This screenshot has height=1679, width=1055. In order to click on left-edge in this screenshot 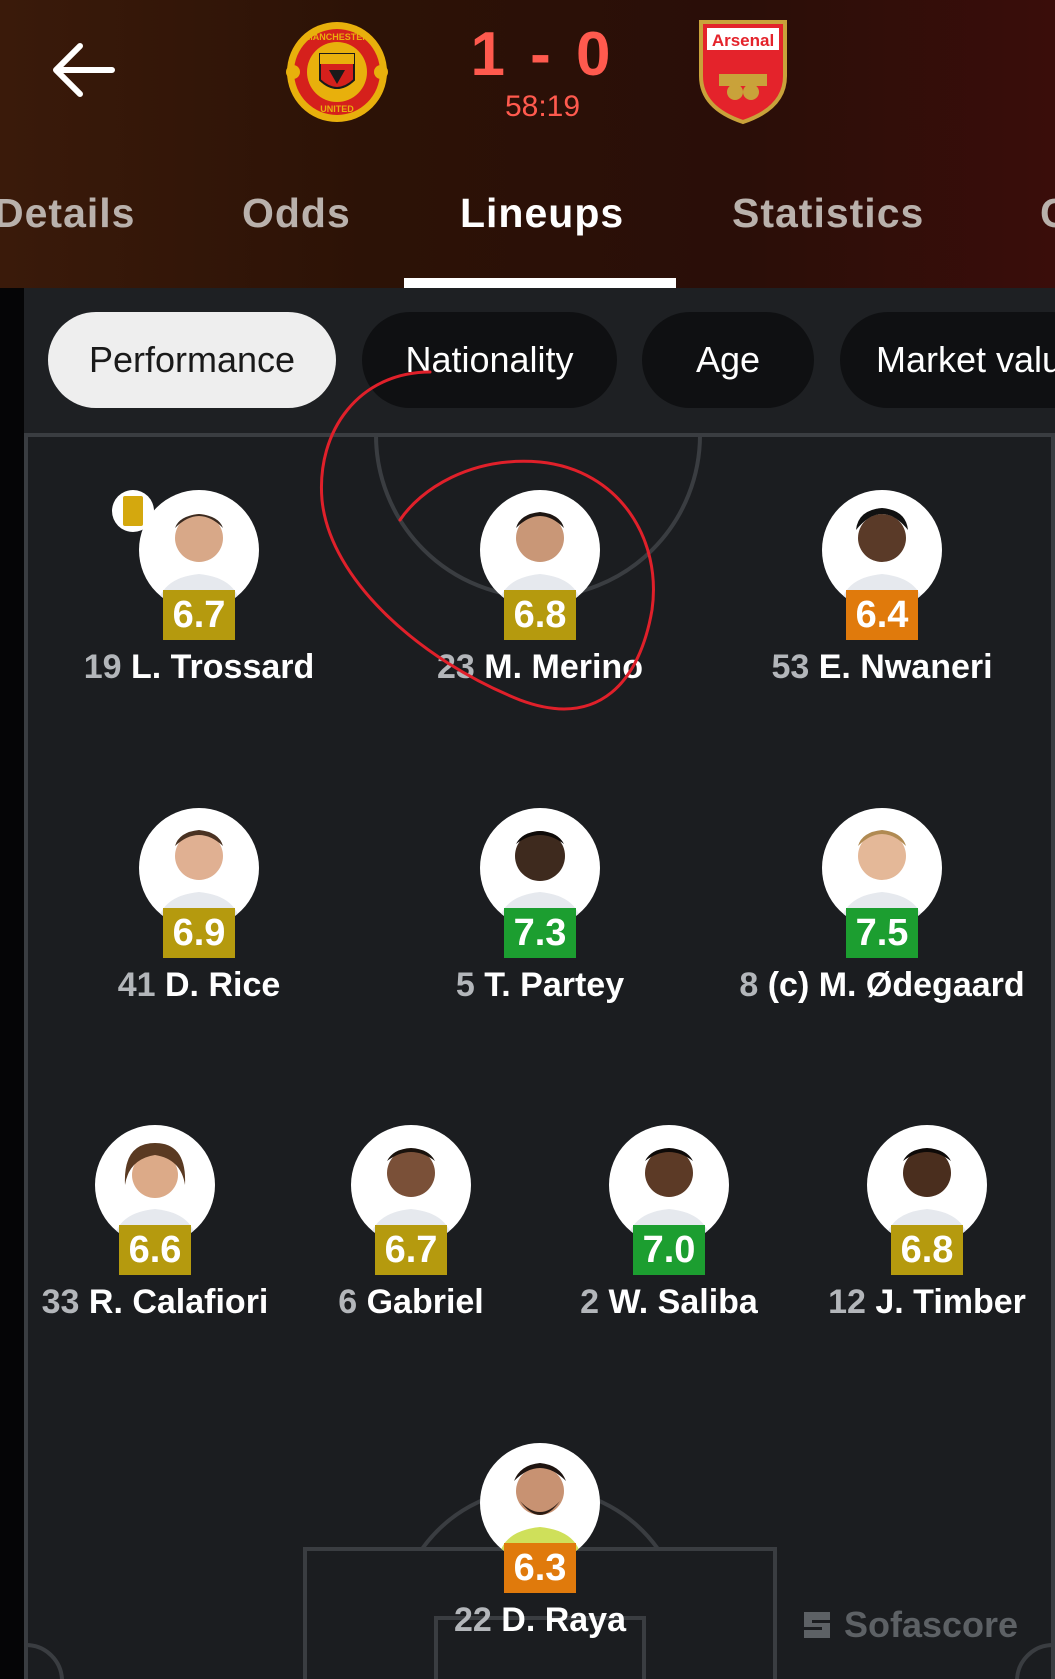, I will do `click(12, 983)`.